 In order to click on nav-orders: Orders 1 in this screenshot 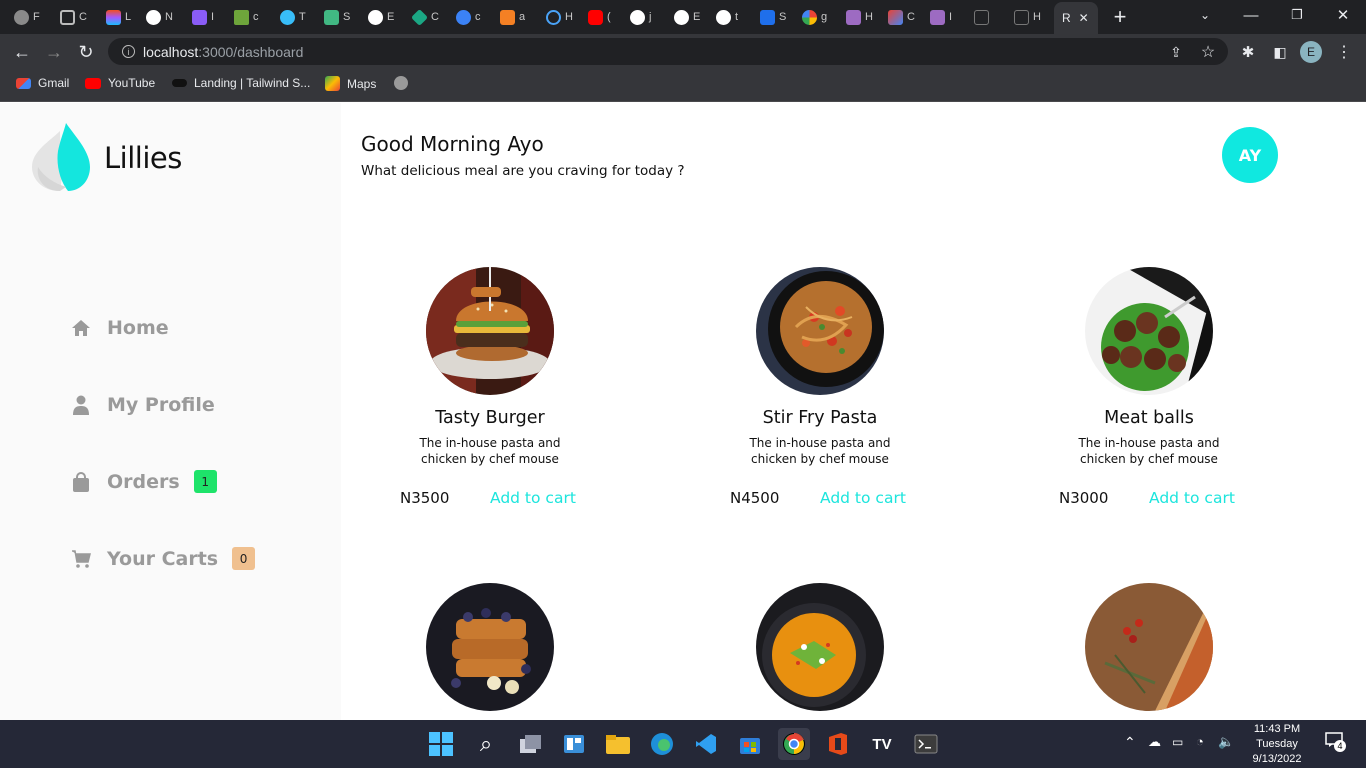, I will do `click(143, 481)`.